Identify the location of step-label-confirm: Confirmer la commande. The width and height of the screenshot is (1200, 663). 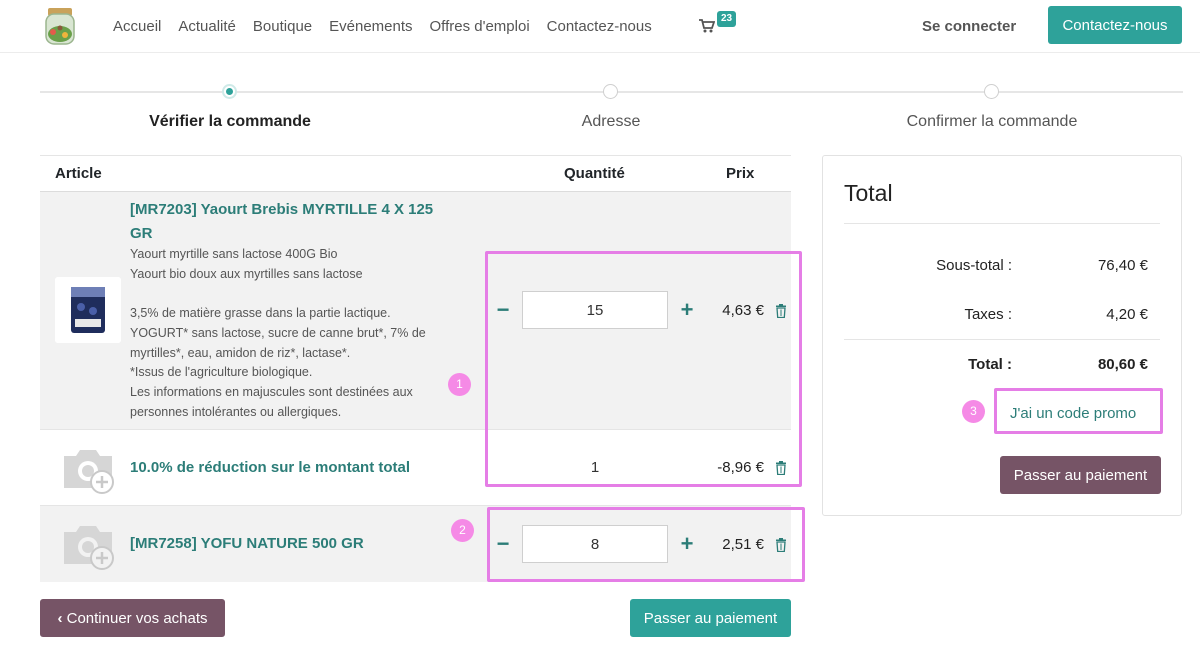
(992, 121).